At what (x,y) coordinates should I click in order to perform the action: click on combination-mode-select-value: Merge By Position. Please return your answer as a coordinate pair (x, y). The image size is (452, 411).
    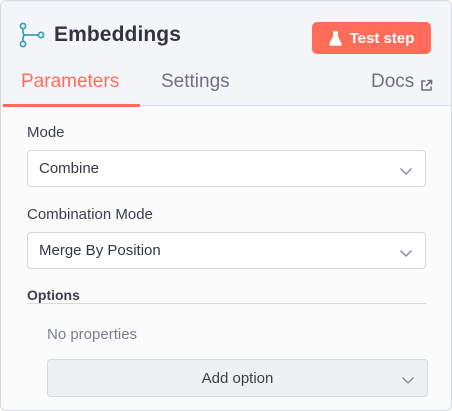
    Looking at the image, I should click on (100, 250).